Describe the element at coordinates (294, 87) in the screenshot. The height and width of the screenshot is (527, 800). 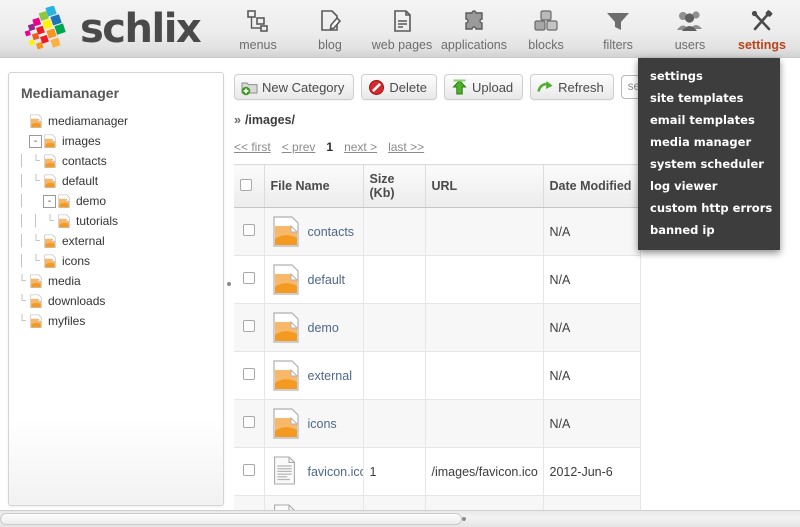
I see `new-category-button: New Category` at that location.